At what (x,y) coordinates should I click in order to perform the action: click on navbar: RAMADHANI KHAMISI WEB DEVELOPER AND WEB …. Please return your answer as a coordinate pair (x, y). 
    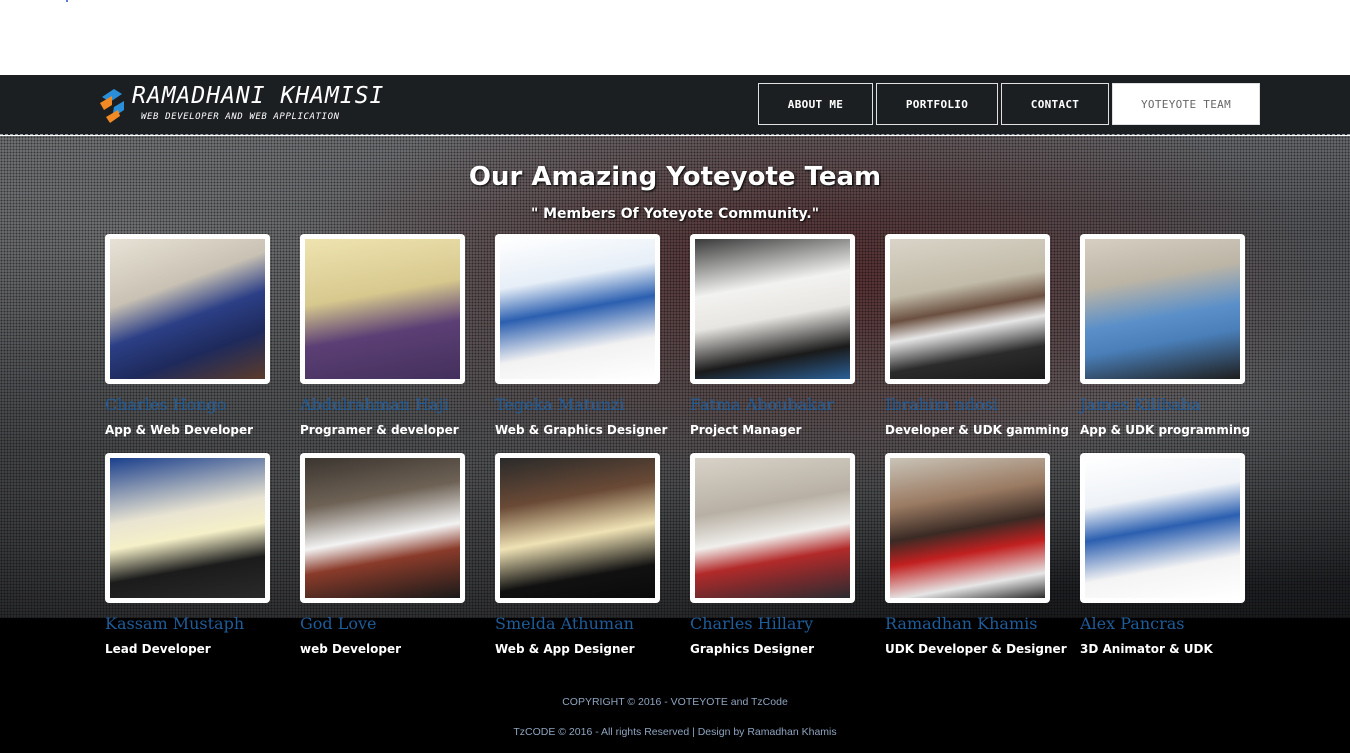
    Looking at the image, I should click on (675, 105).